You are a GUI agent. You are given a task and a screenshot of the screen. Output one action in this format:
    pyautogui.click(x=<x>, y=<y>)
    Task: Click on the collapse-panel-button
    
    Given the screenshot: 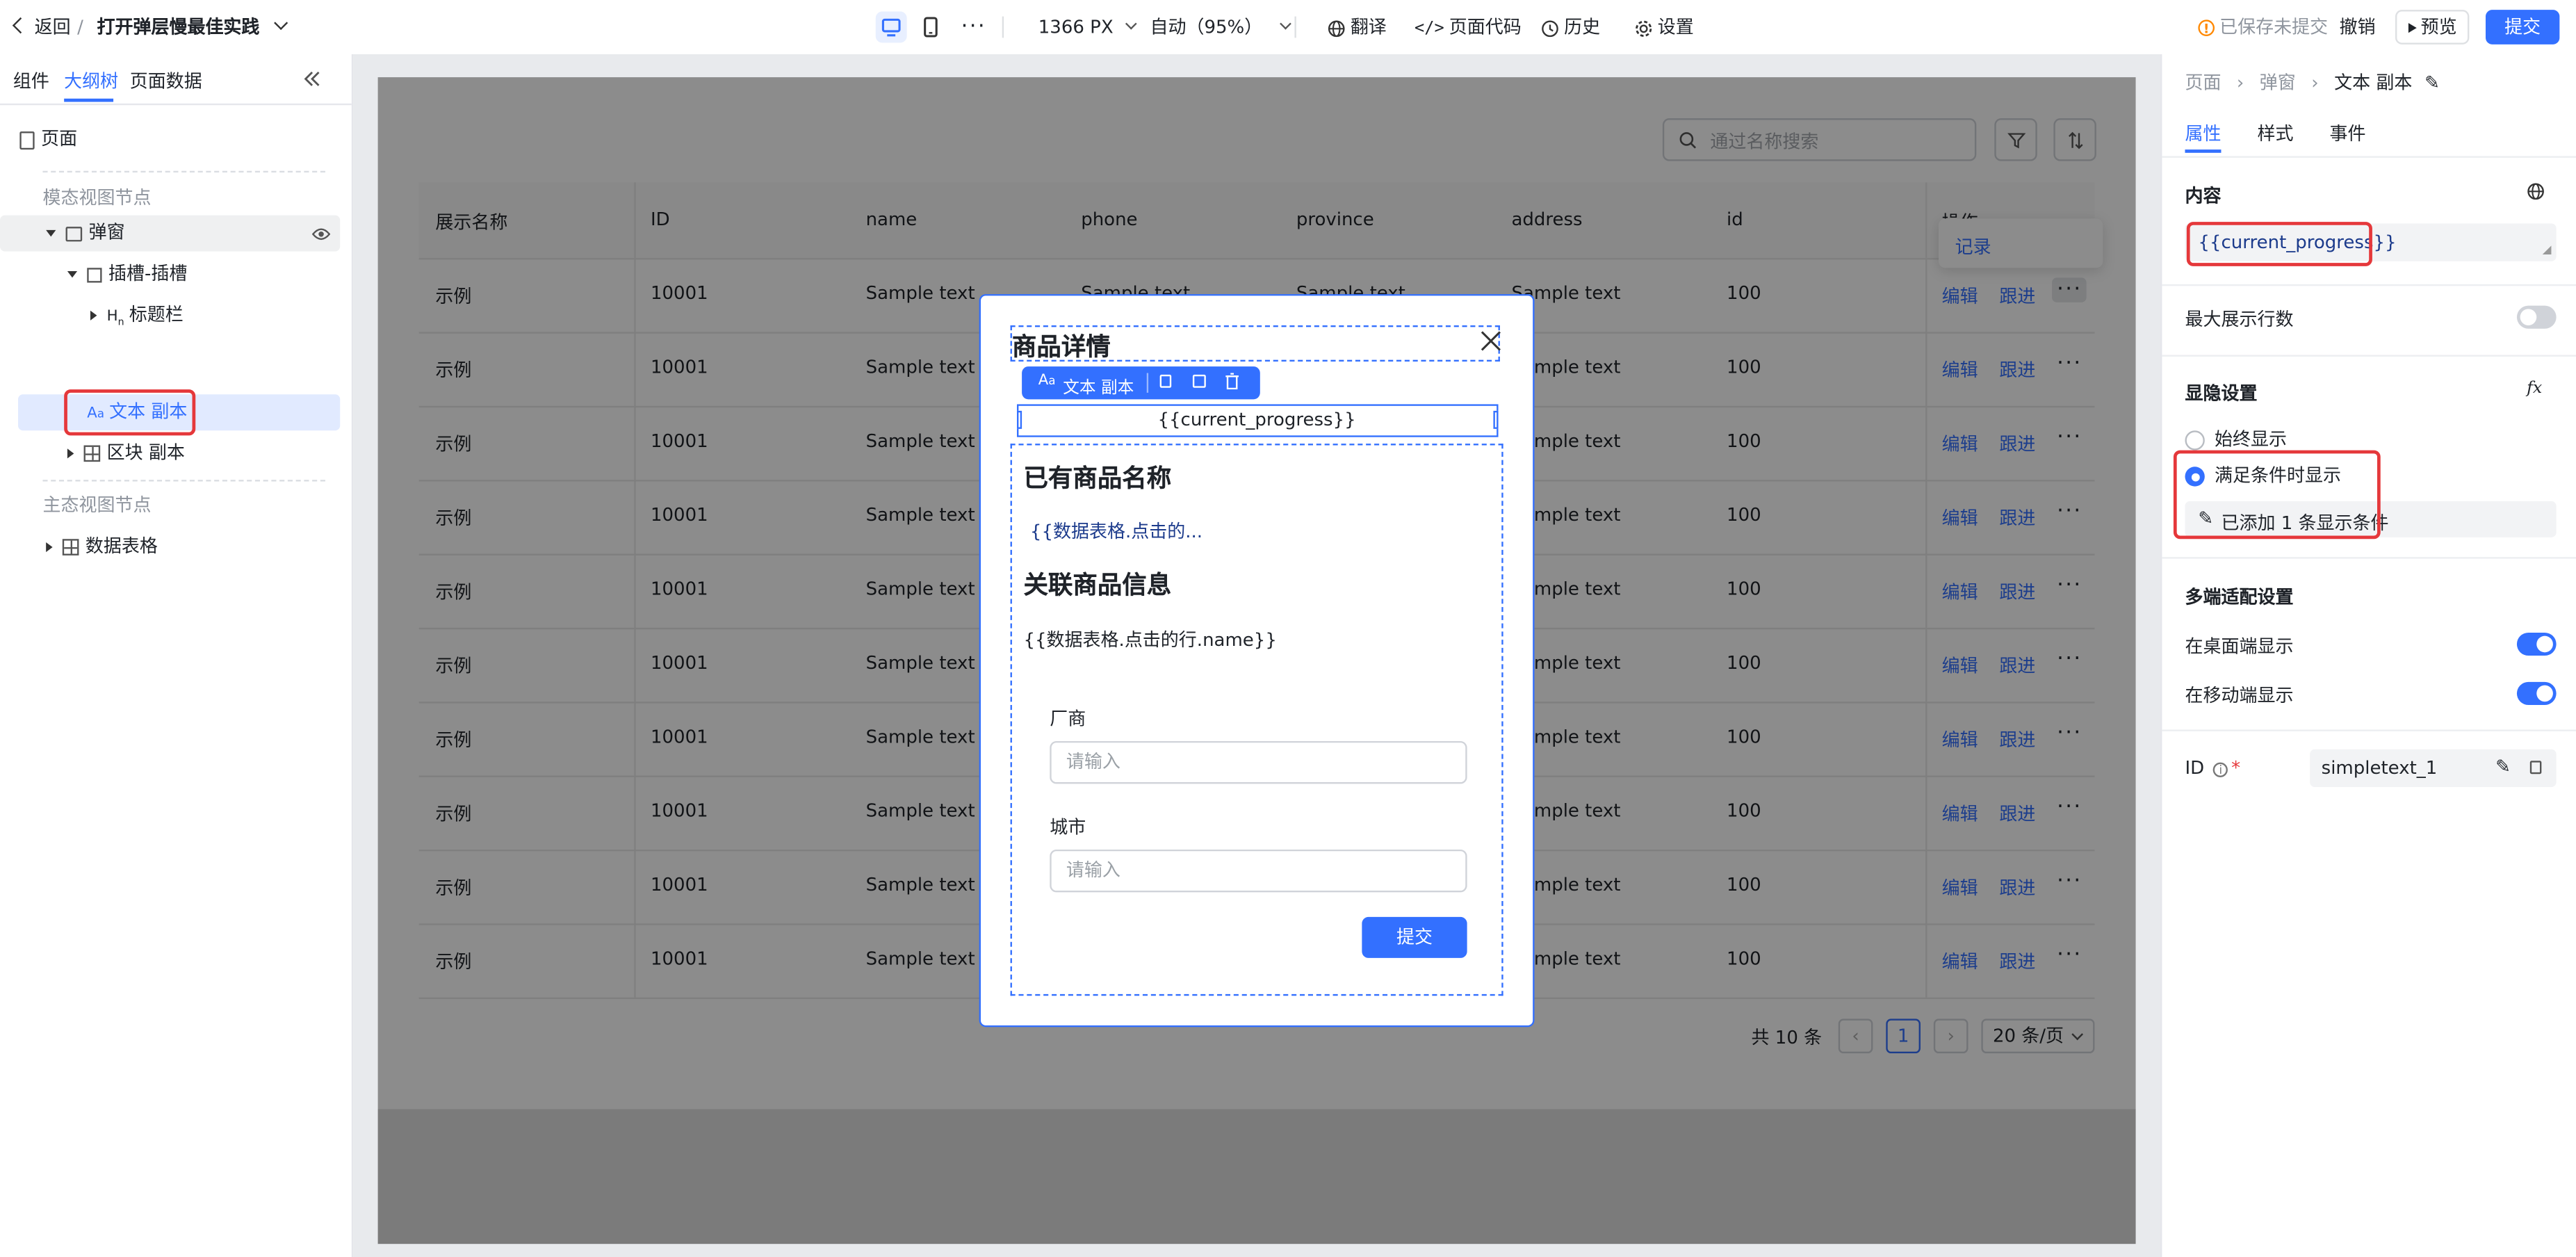 What is the action you would take?
    pyautogui.click(x=312, y=81)
    